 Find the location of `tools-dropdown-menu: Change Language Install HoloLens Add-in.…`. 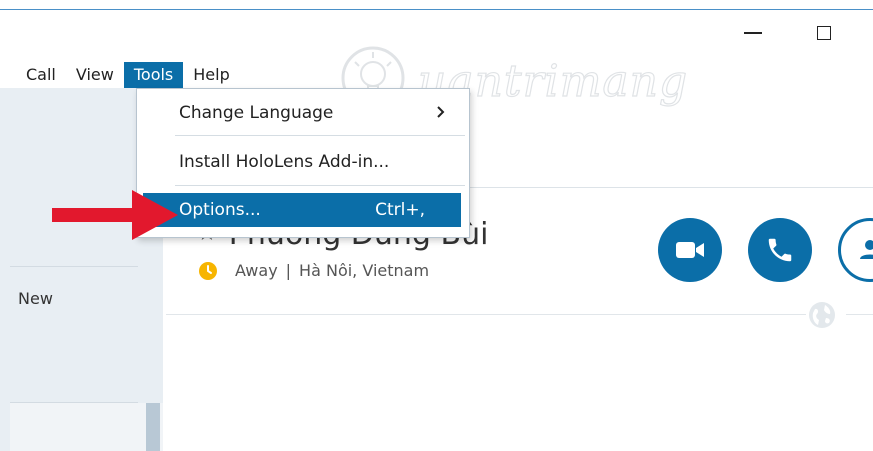

tools-dropdown-menu: Change Language Install HoloLens Add-in.… is located at coordinates (303, 163).